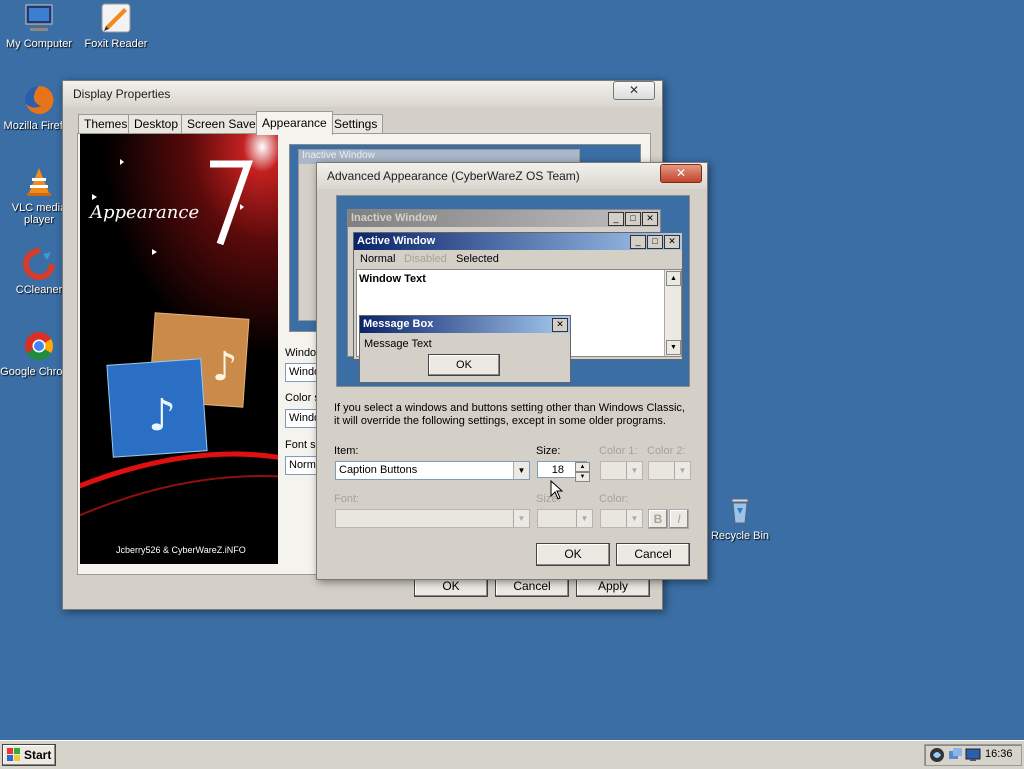  I want to click on message-box-titlebar: Message Box ✕, so click(465, 324).